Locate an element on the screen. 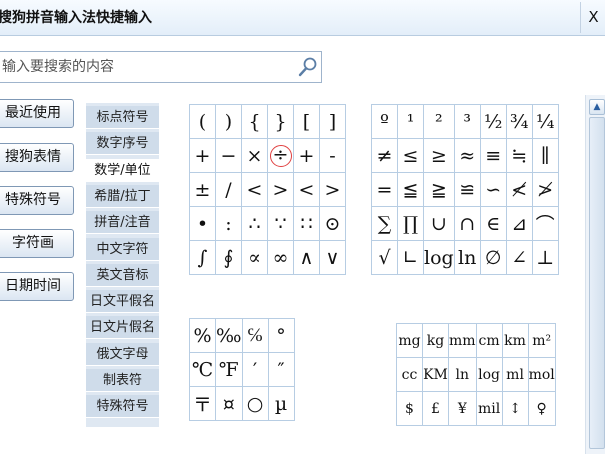 This screenshot has height=454, width=605. symbol-cell: mil is located at coordinates (489, 408).